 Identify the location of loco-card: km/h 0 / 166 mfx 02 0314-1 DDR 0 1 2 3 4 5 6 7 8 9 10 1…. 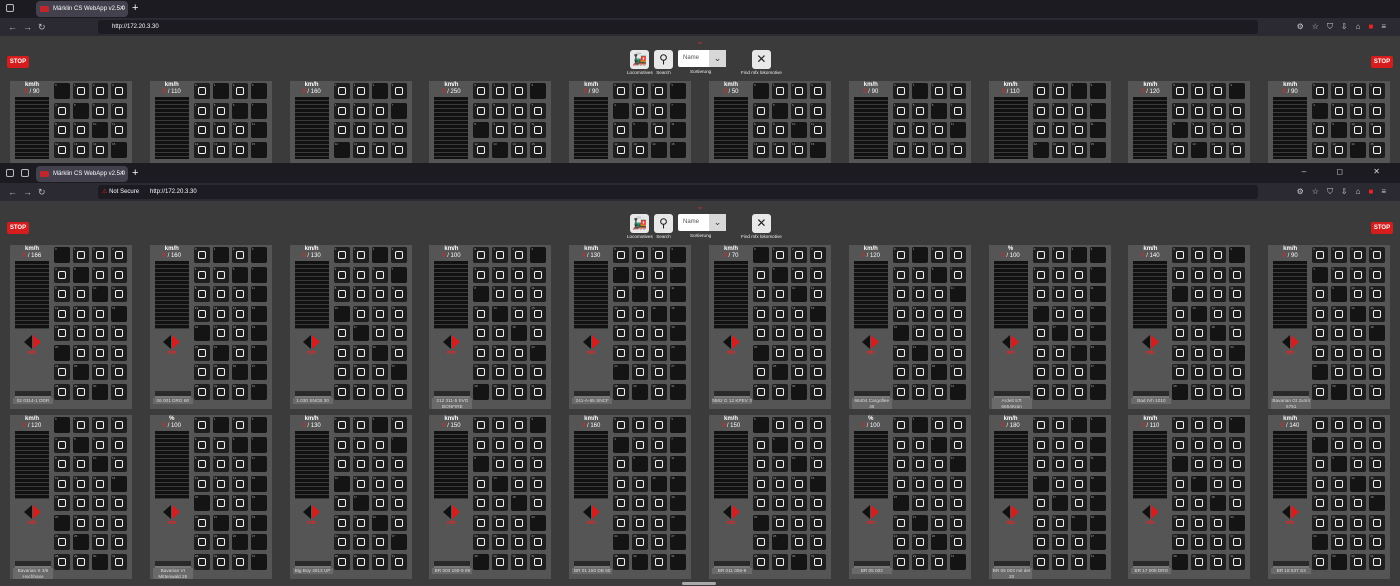
(71, 327).